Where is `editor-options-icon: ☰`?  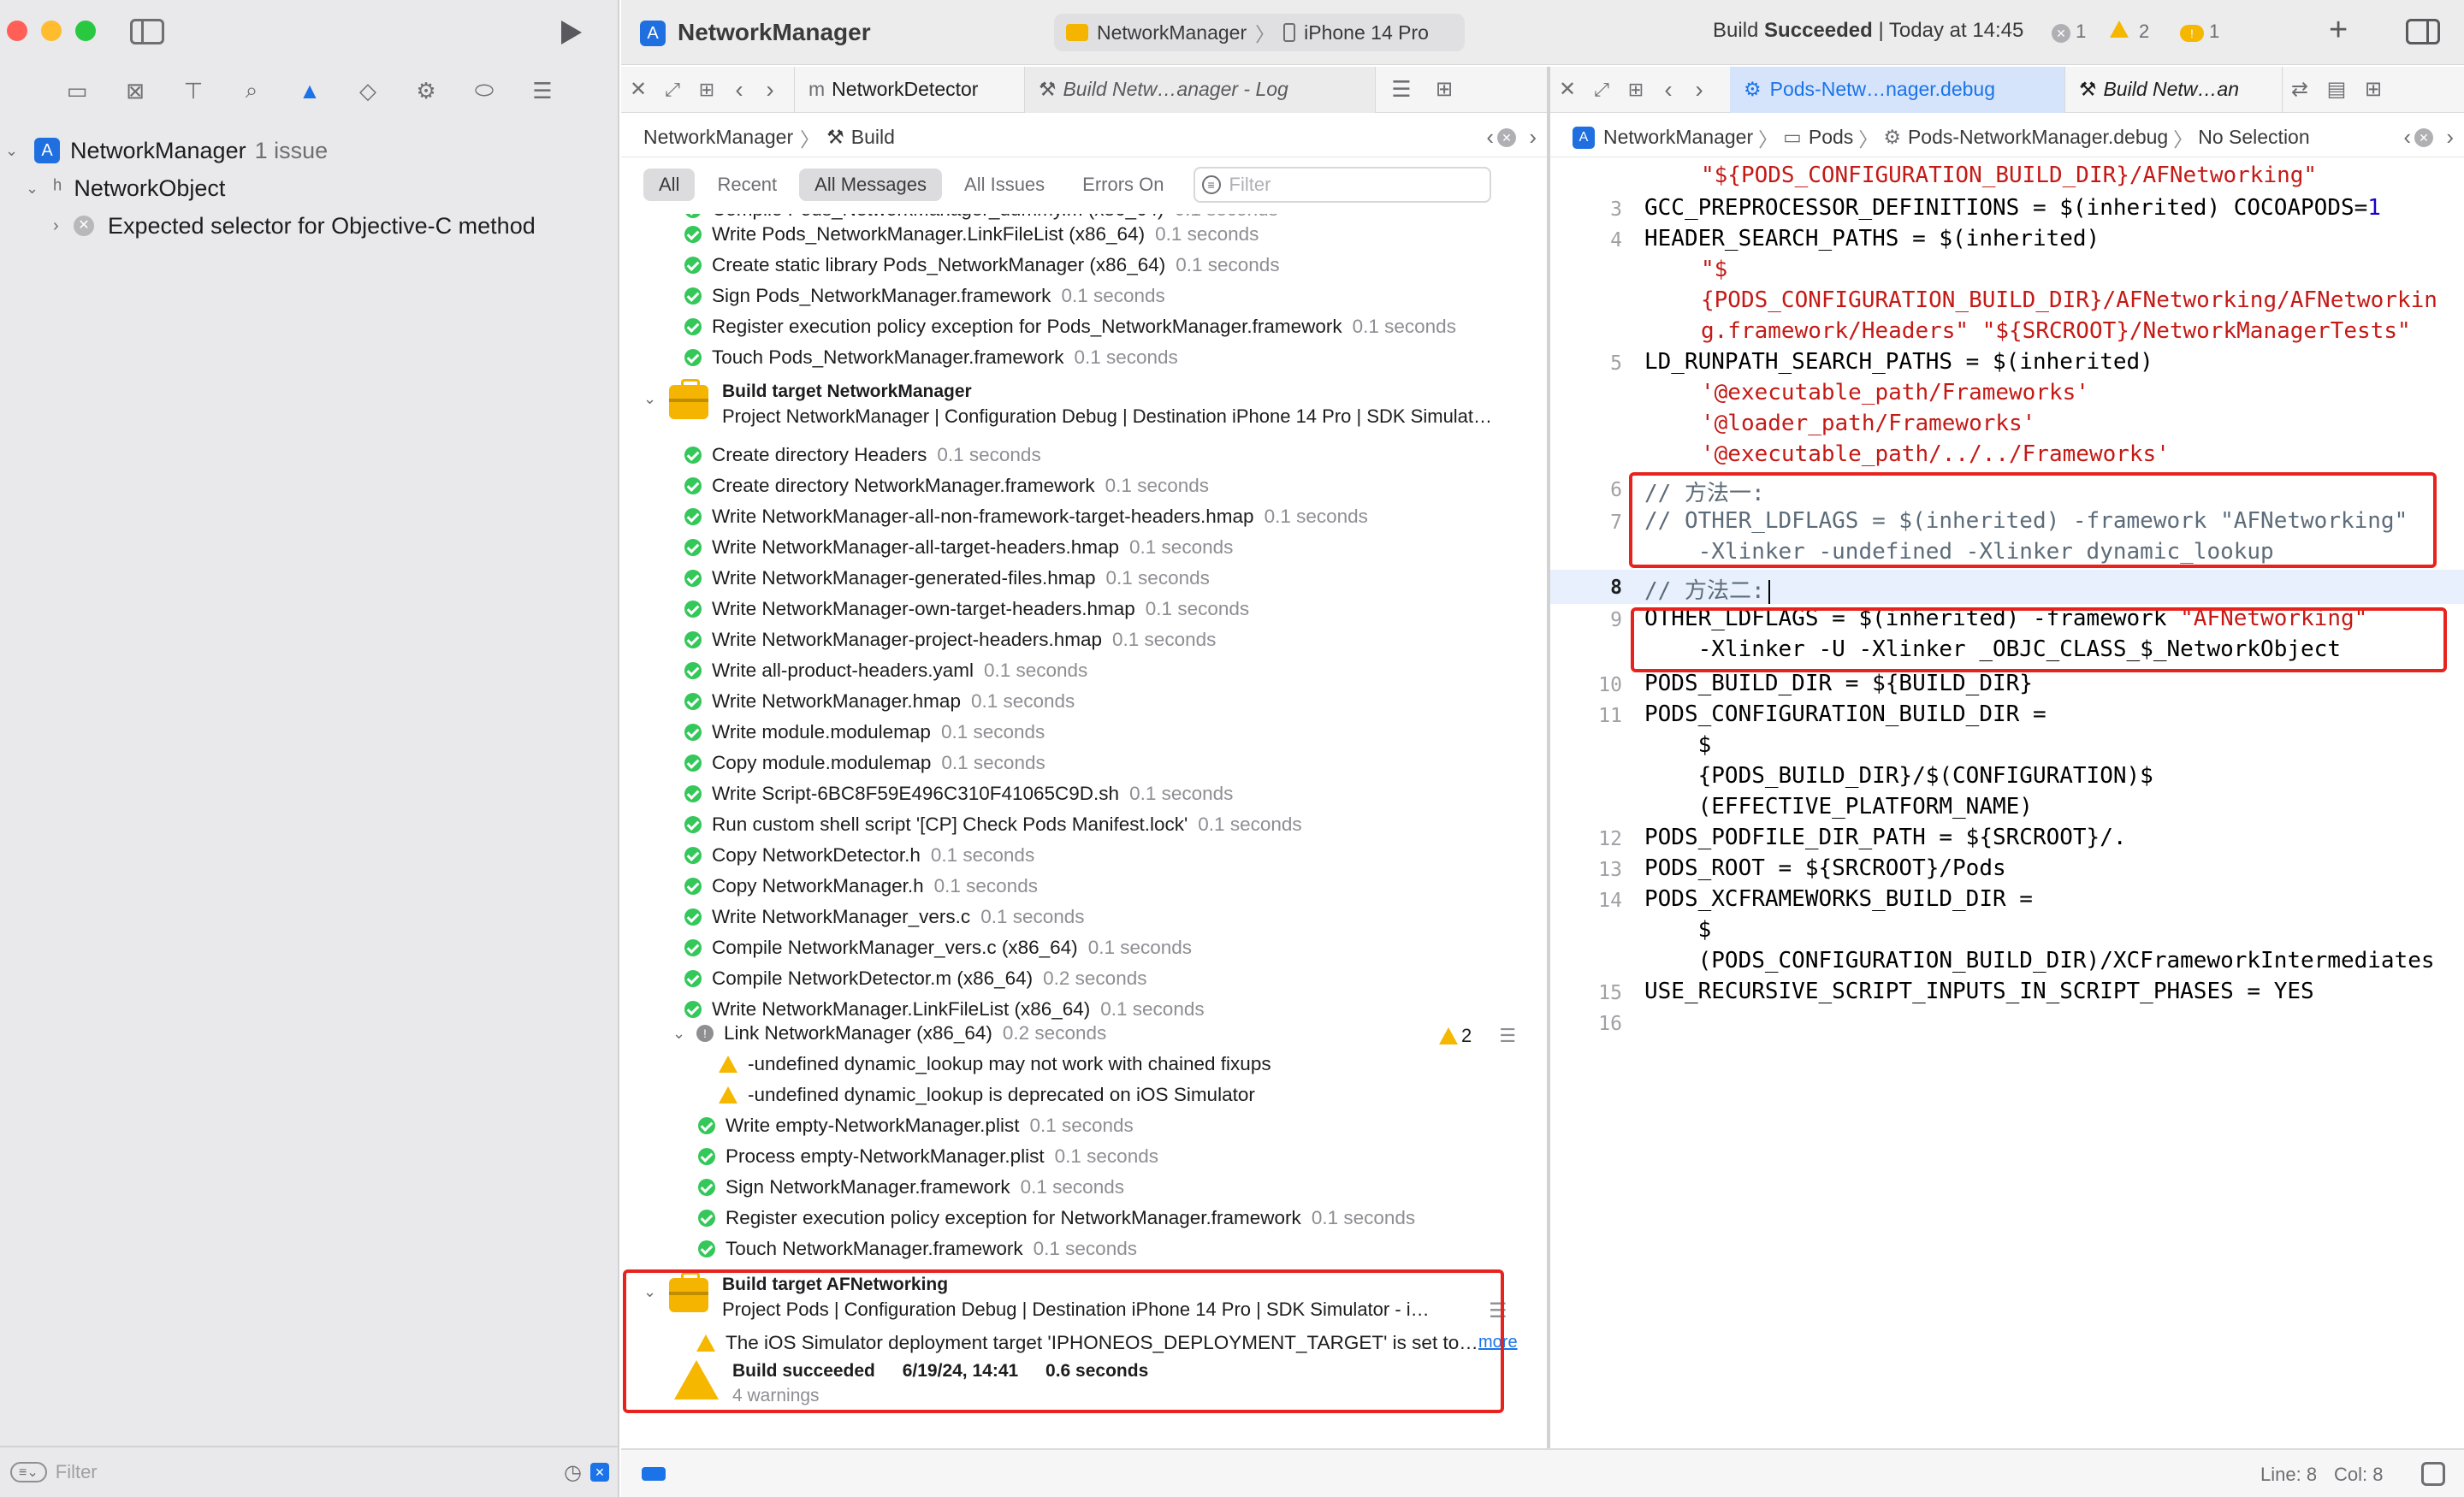
editor-options-icon: ☰ is located at coordinates (1401, 89).